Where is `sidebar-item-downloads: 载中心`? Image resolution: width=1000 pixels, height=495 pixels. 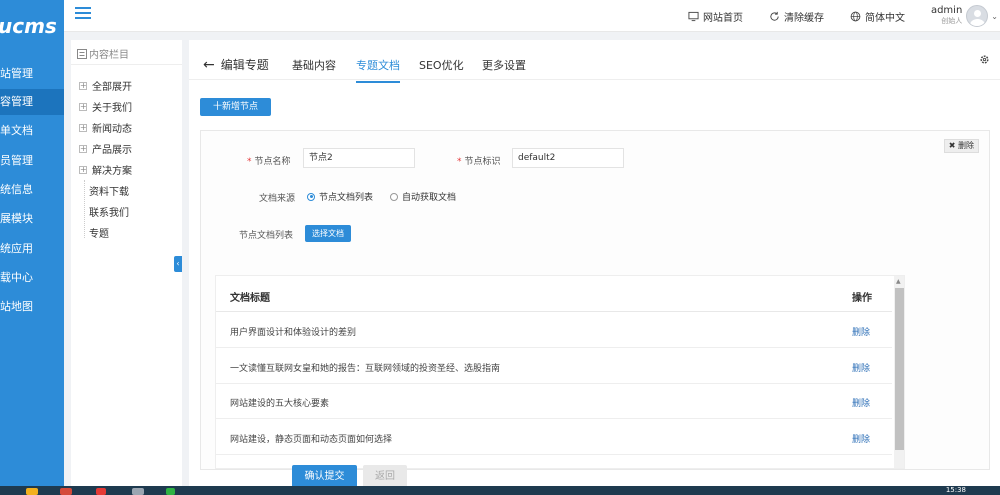
sidebar-item-downloads: 载中心 is located at coordinates (32, 278).